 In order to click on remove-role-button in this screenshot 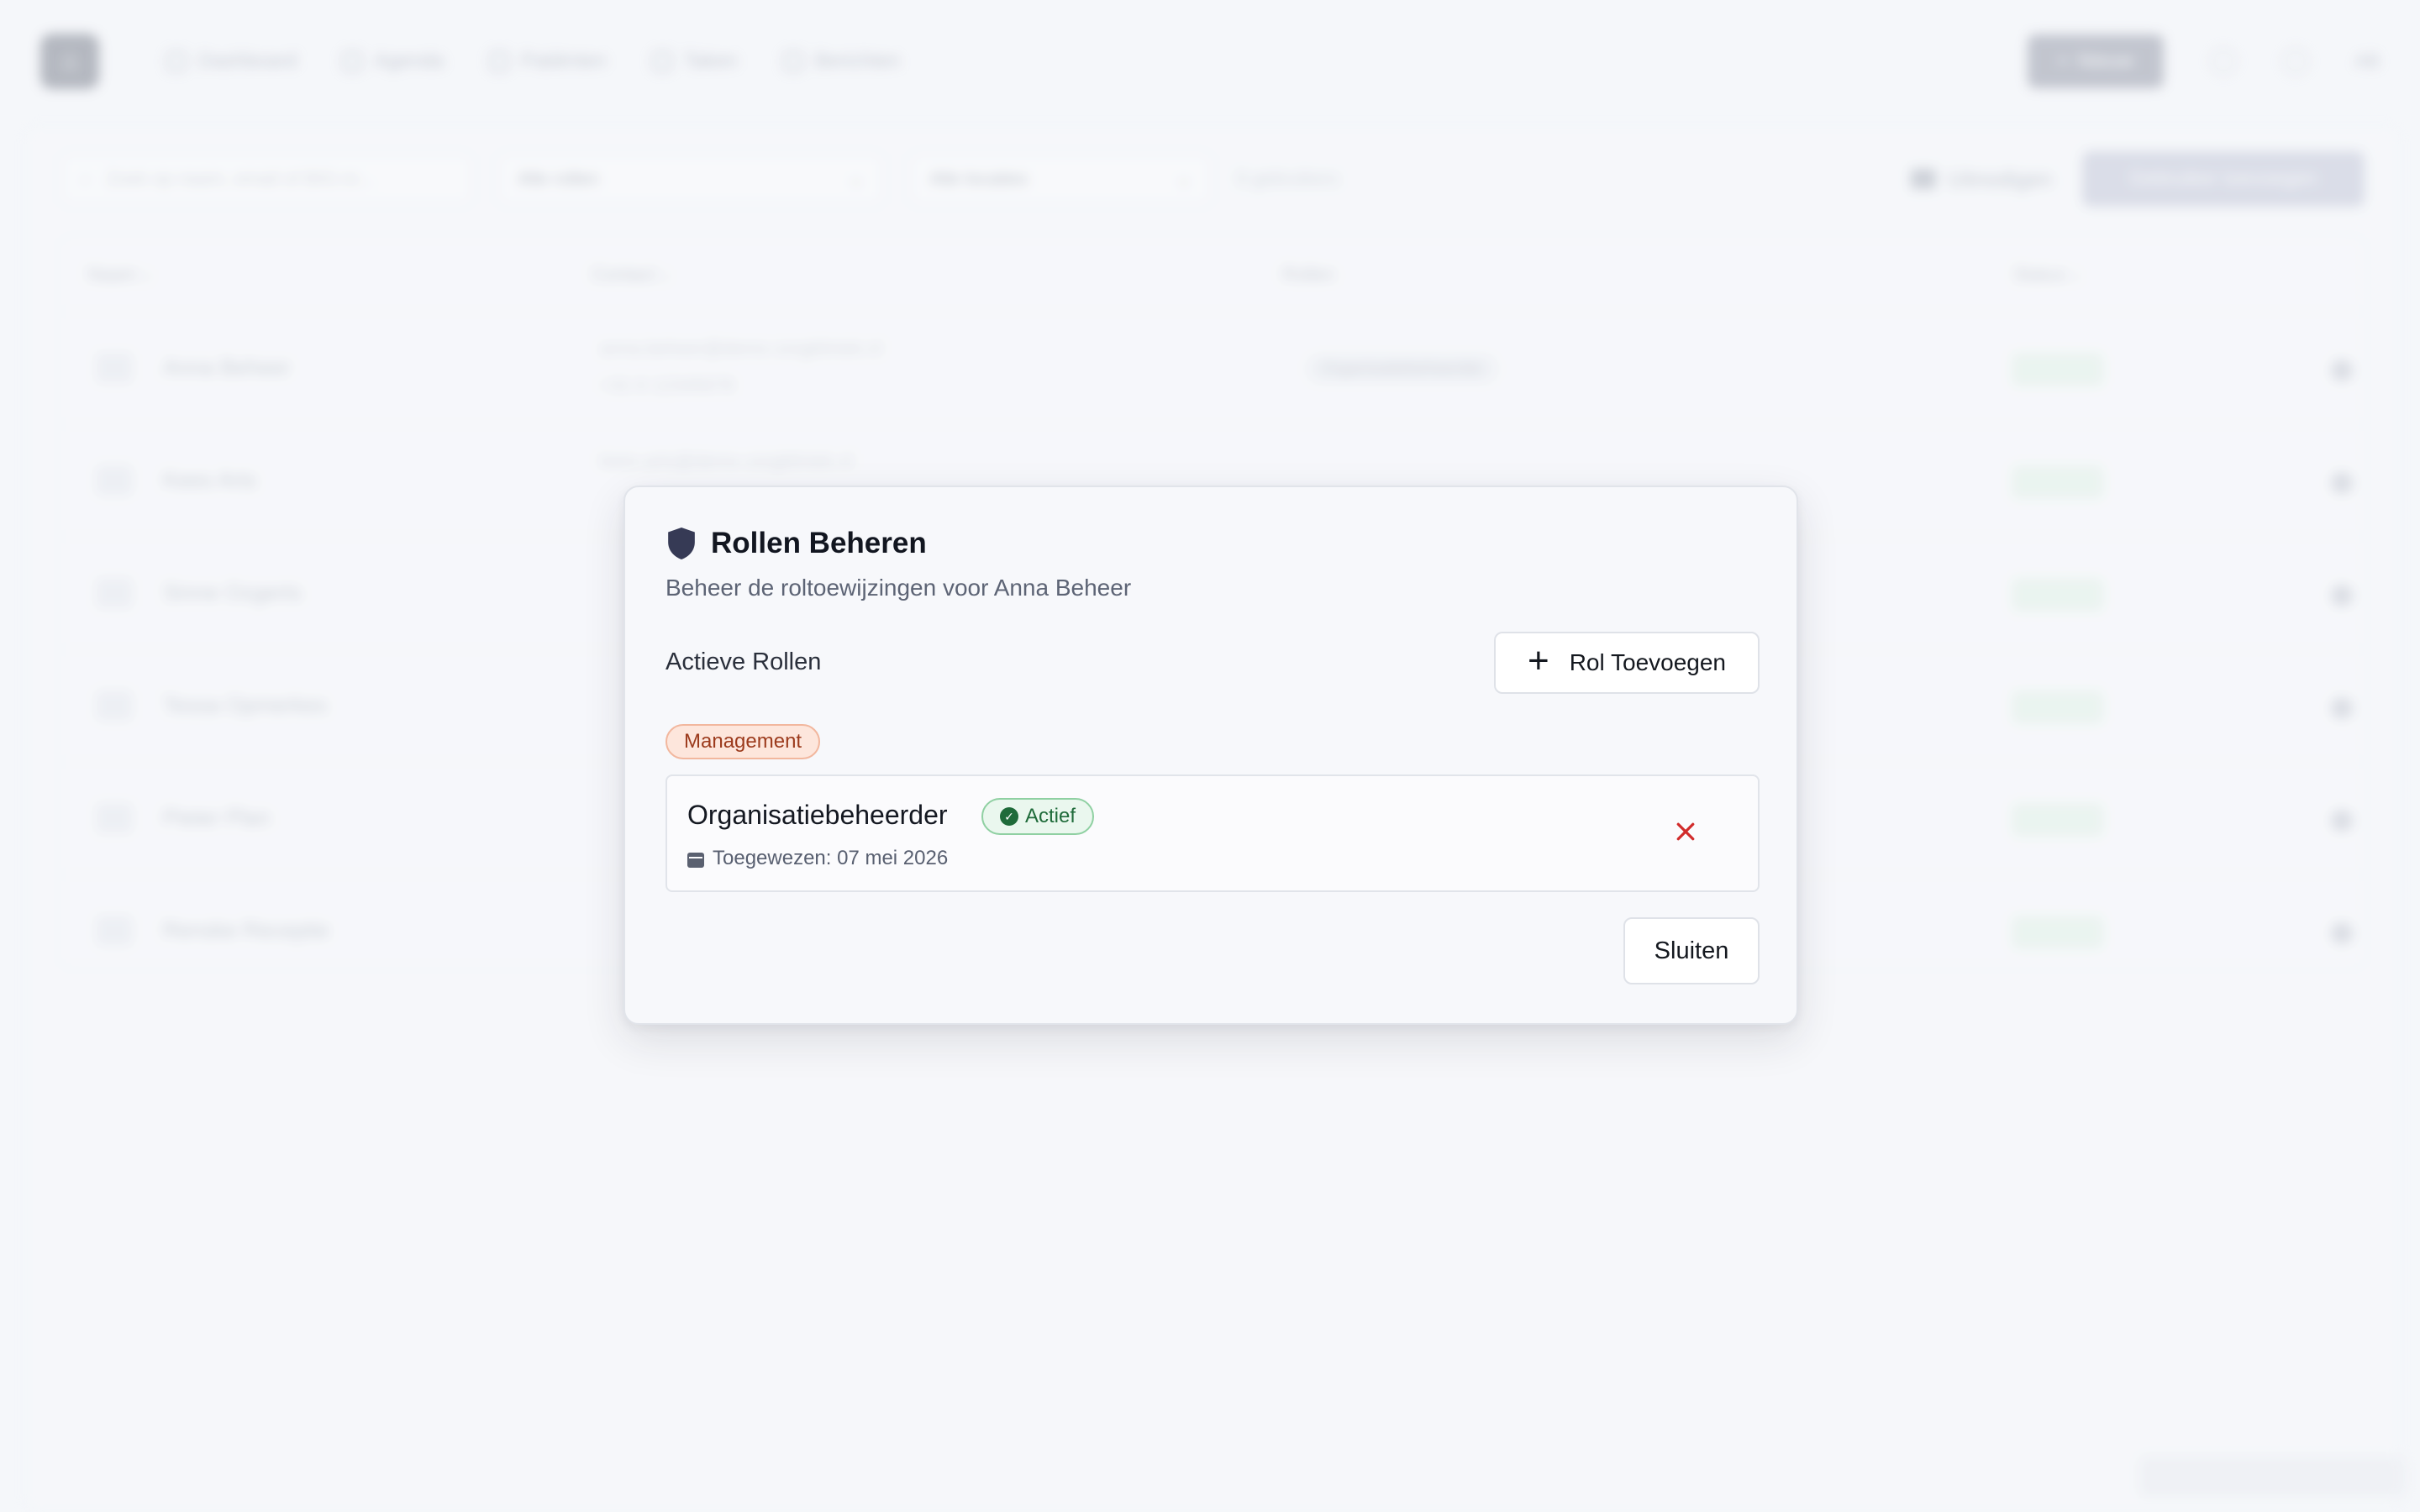, I will do `click(1685, 831)`.